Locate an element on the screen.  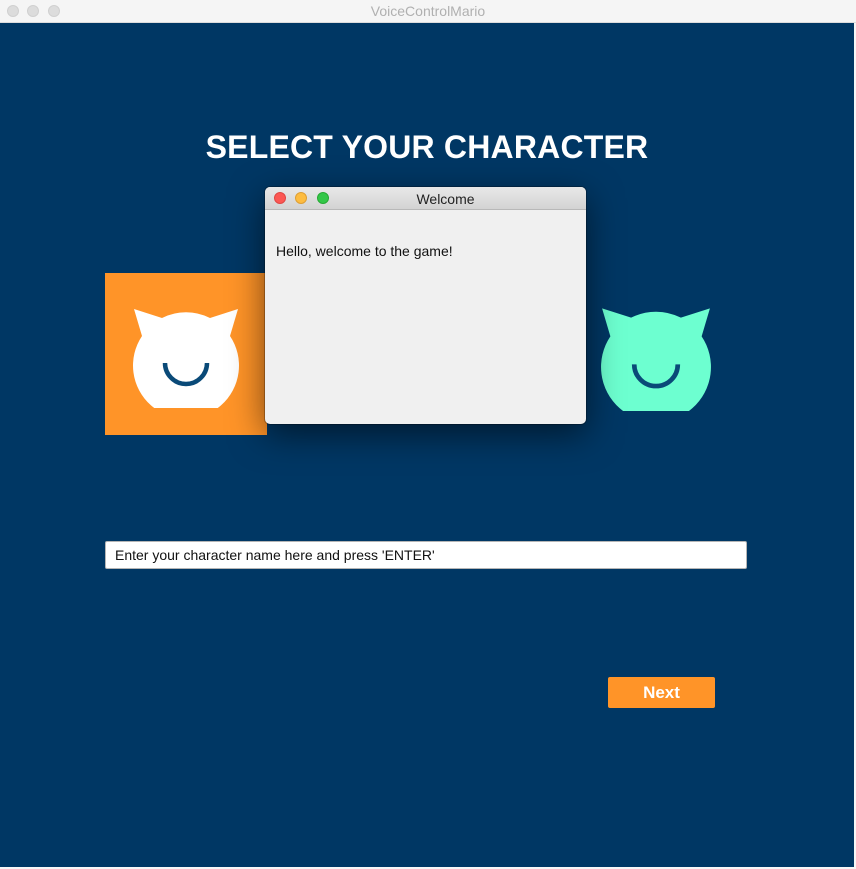
window-title: VoiceControlMario is located at coordinates (428, 11).